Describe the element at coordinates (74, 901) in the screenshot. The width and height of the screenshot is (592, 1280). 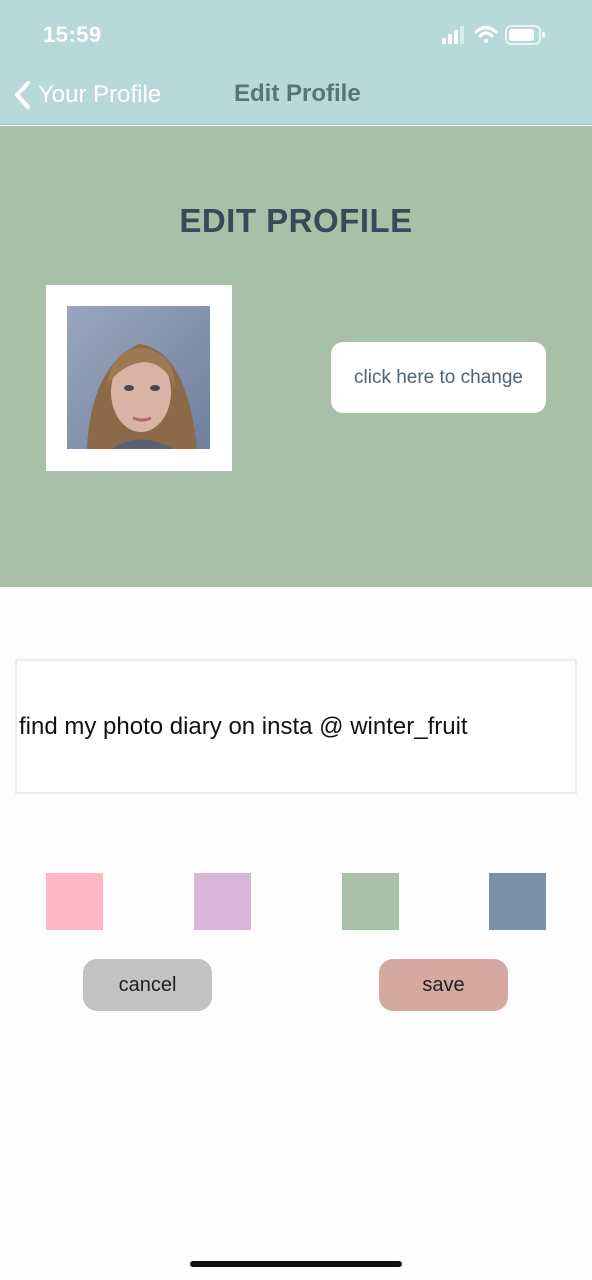
I see `color-swatch-pink` at that location.